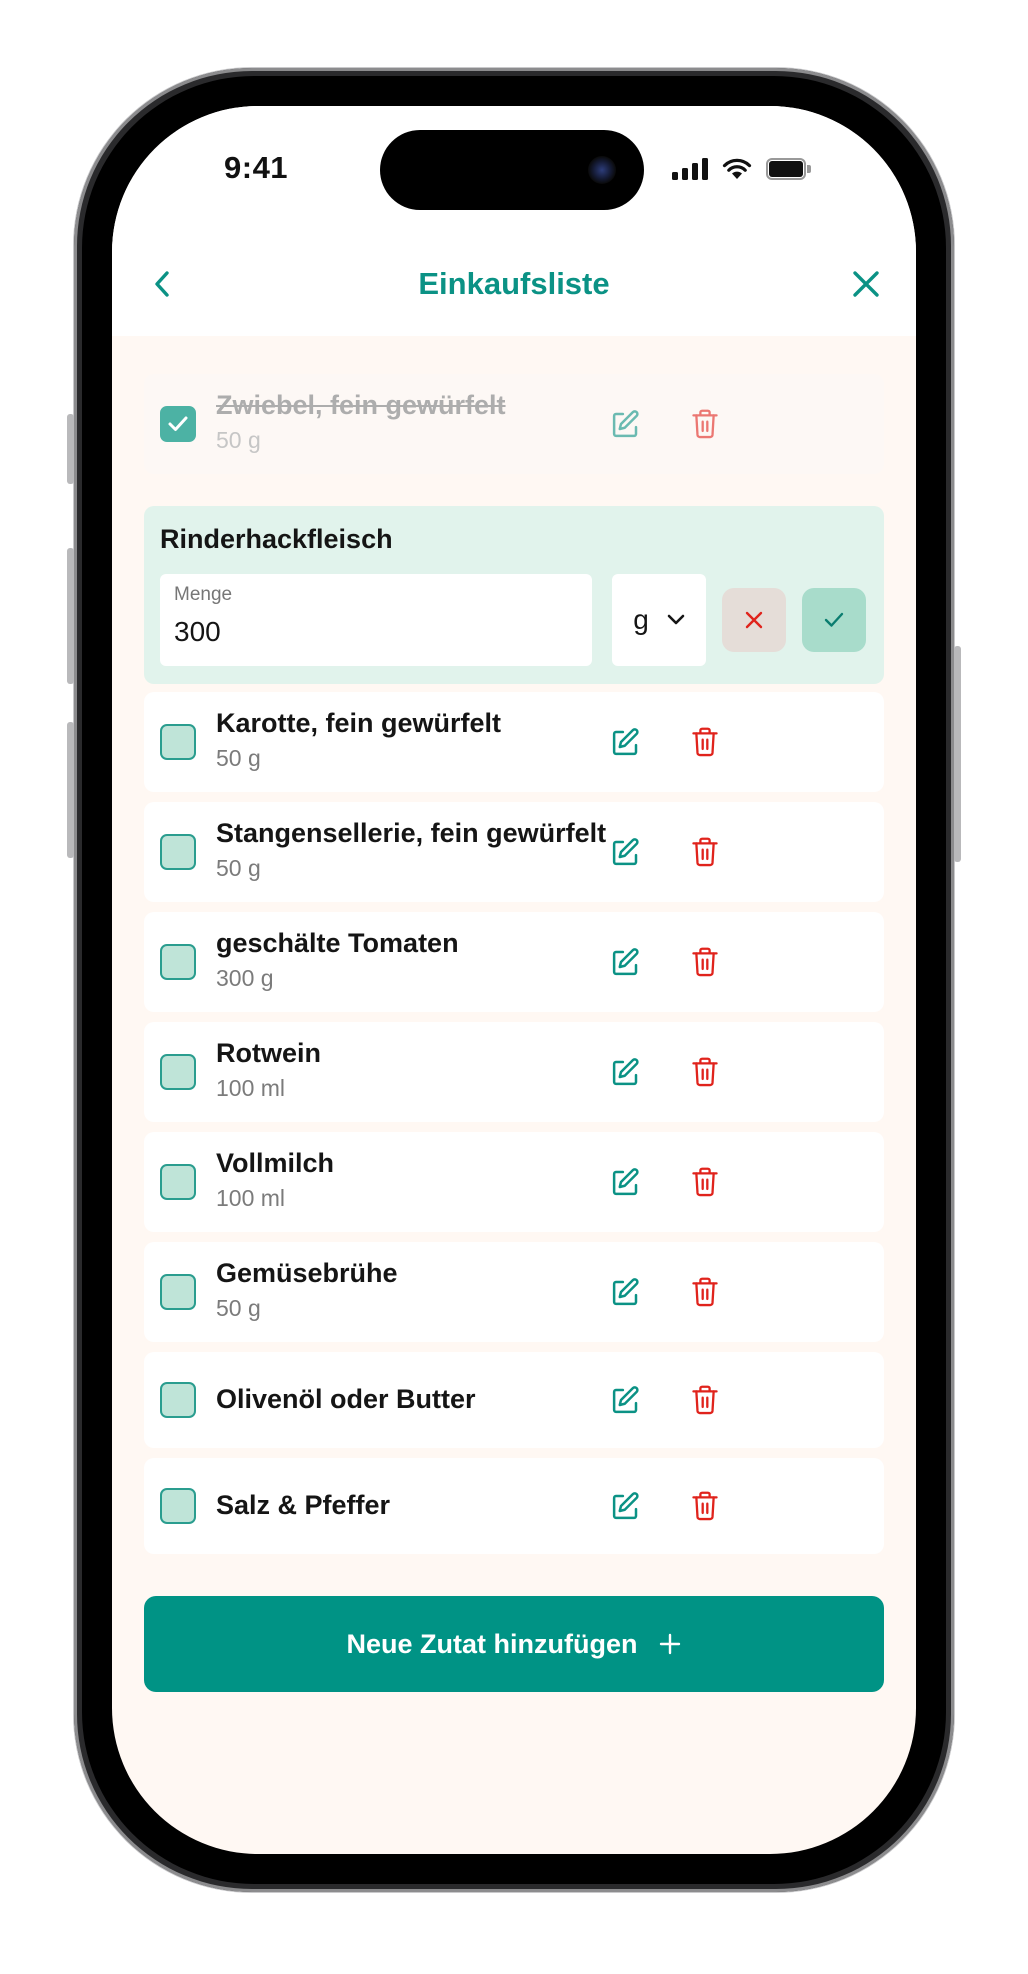 The image size is (1028, 1974). Describe the element at coordinates (676, 619) in the screenshot. I see `chevron-down-icon` at that location.